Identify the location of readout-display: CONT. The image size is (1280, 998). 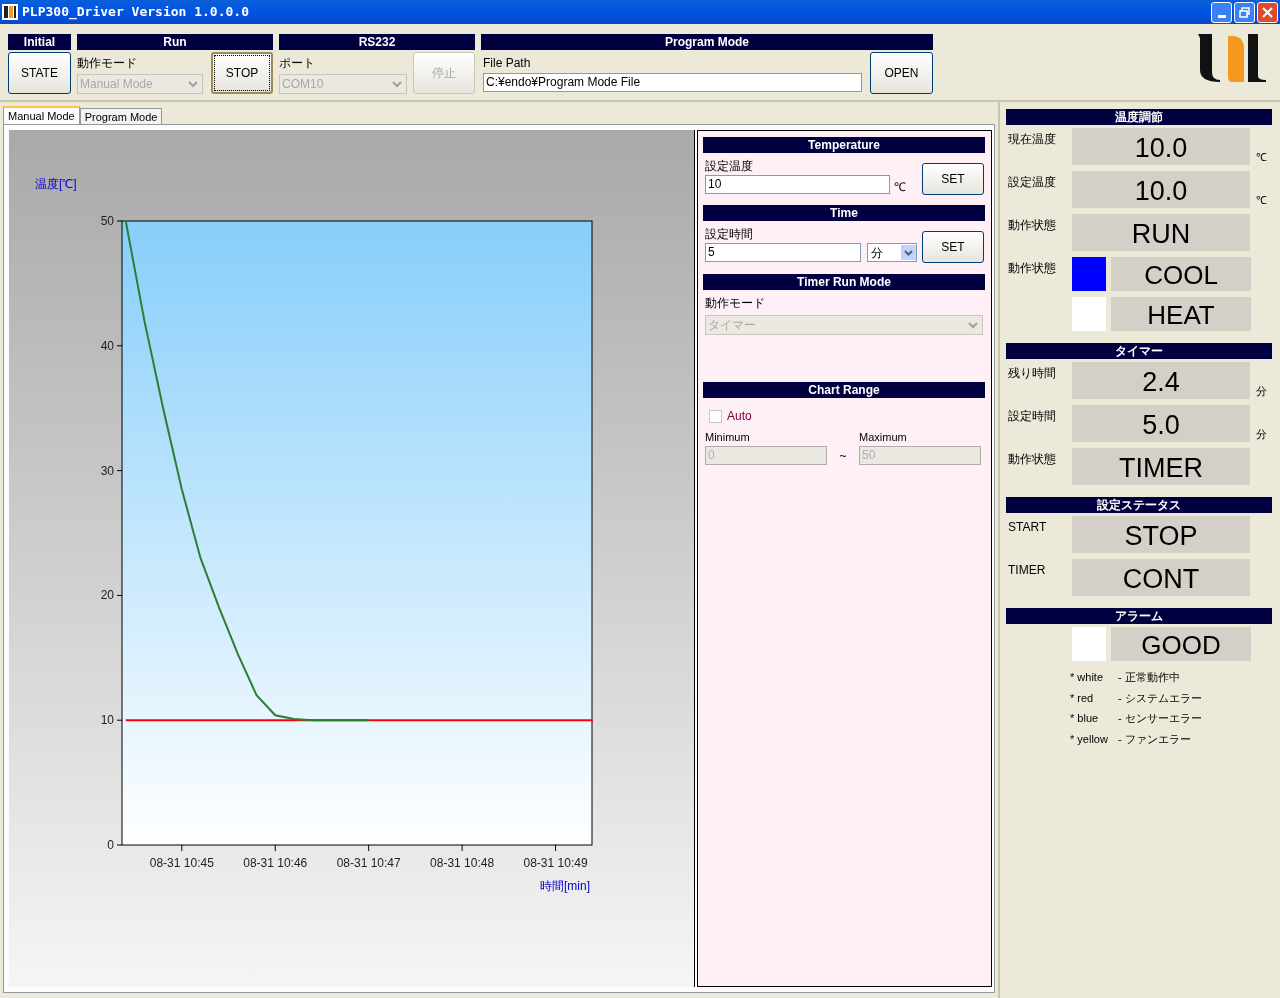
(1161, 577).